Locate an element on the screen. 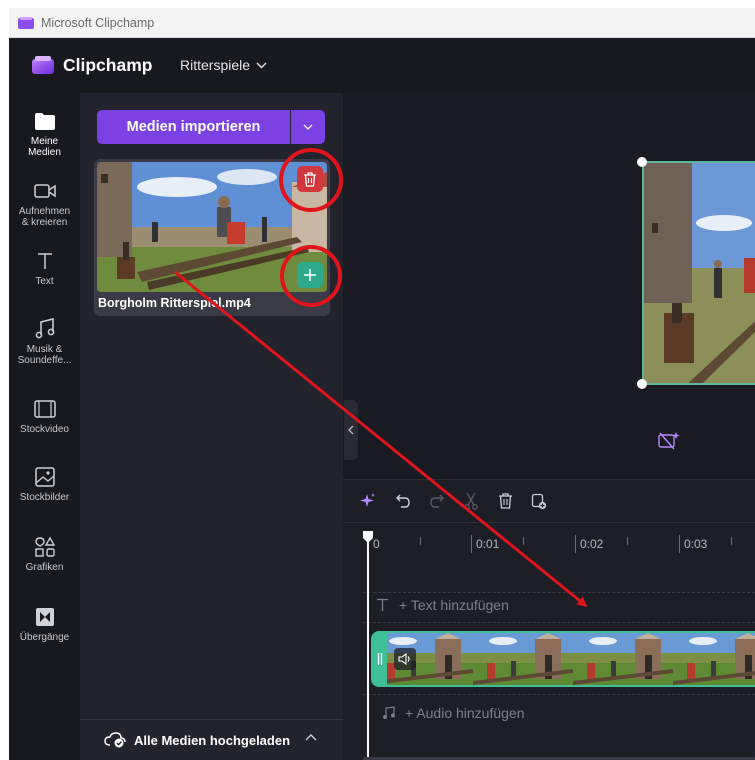 This screenshot has width=755, height=760. upload-status-text: Alle Medien hochgeladen is located at coordinates (212, 740).